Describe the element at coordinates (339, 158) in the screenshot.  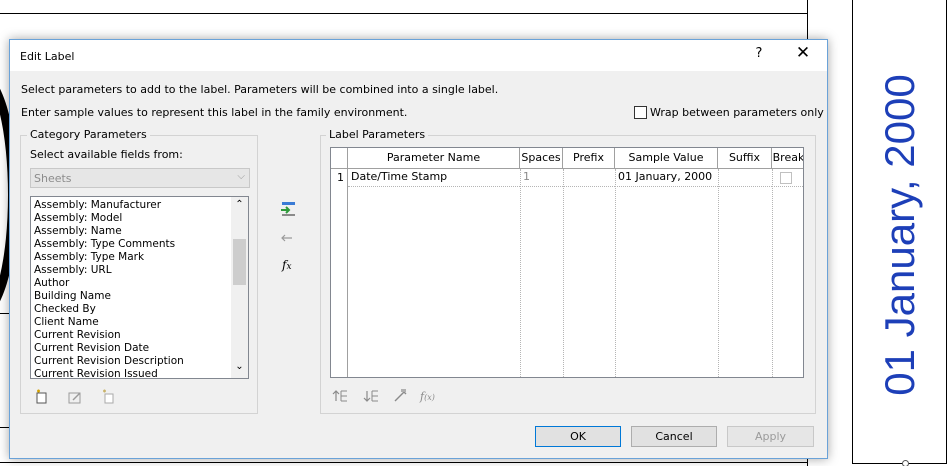
I see `table-corner` at that location.